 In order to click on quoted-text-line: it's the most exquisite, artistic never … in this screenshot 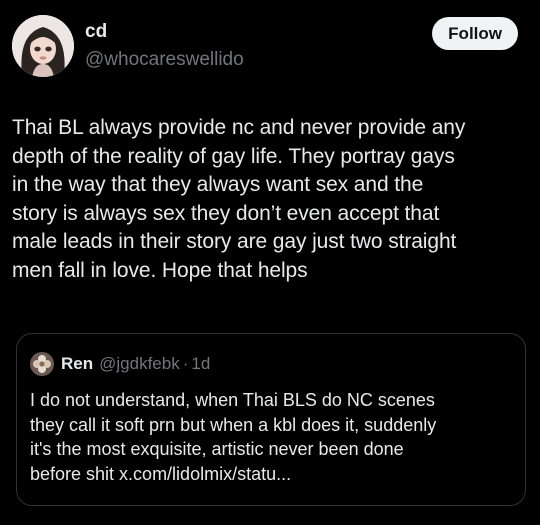, I will do `click(217, 449)`.